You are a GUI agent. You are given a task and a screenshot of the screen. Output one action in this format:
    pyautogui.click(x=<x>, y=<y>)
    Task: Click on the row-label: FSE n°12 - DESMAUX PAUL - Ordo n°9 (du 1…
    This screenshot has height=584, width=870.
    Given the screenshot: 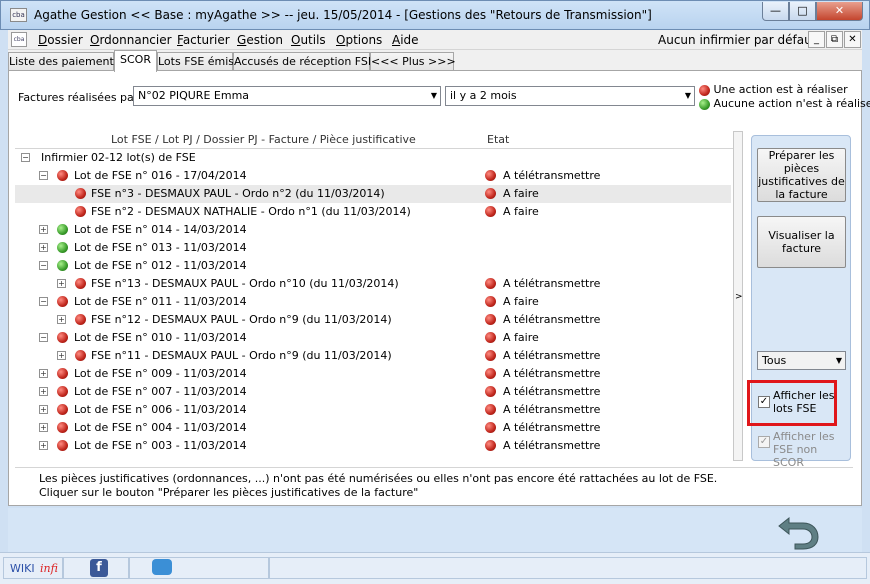 What is the action you would take?
    pyautogui.click(x=241, y=319)
    